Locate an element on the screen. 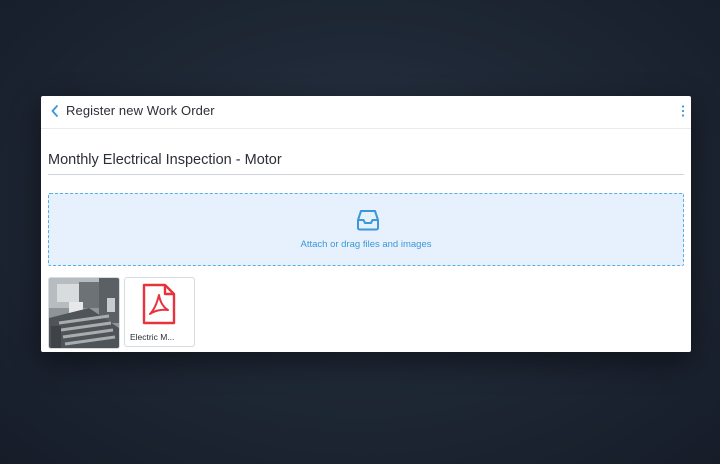 This screenshot has width=720, height=464. photo-thumbnail-image is located at coordinates (84, 313).